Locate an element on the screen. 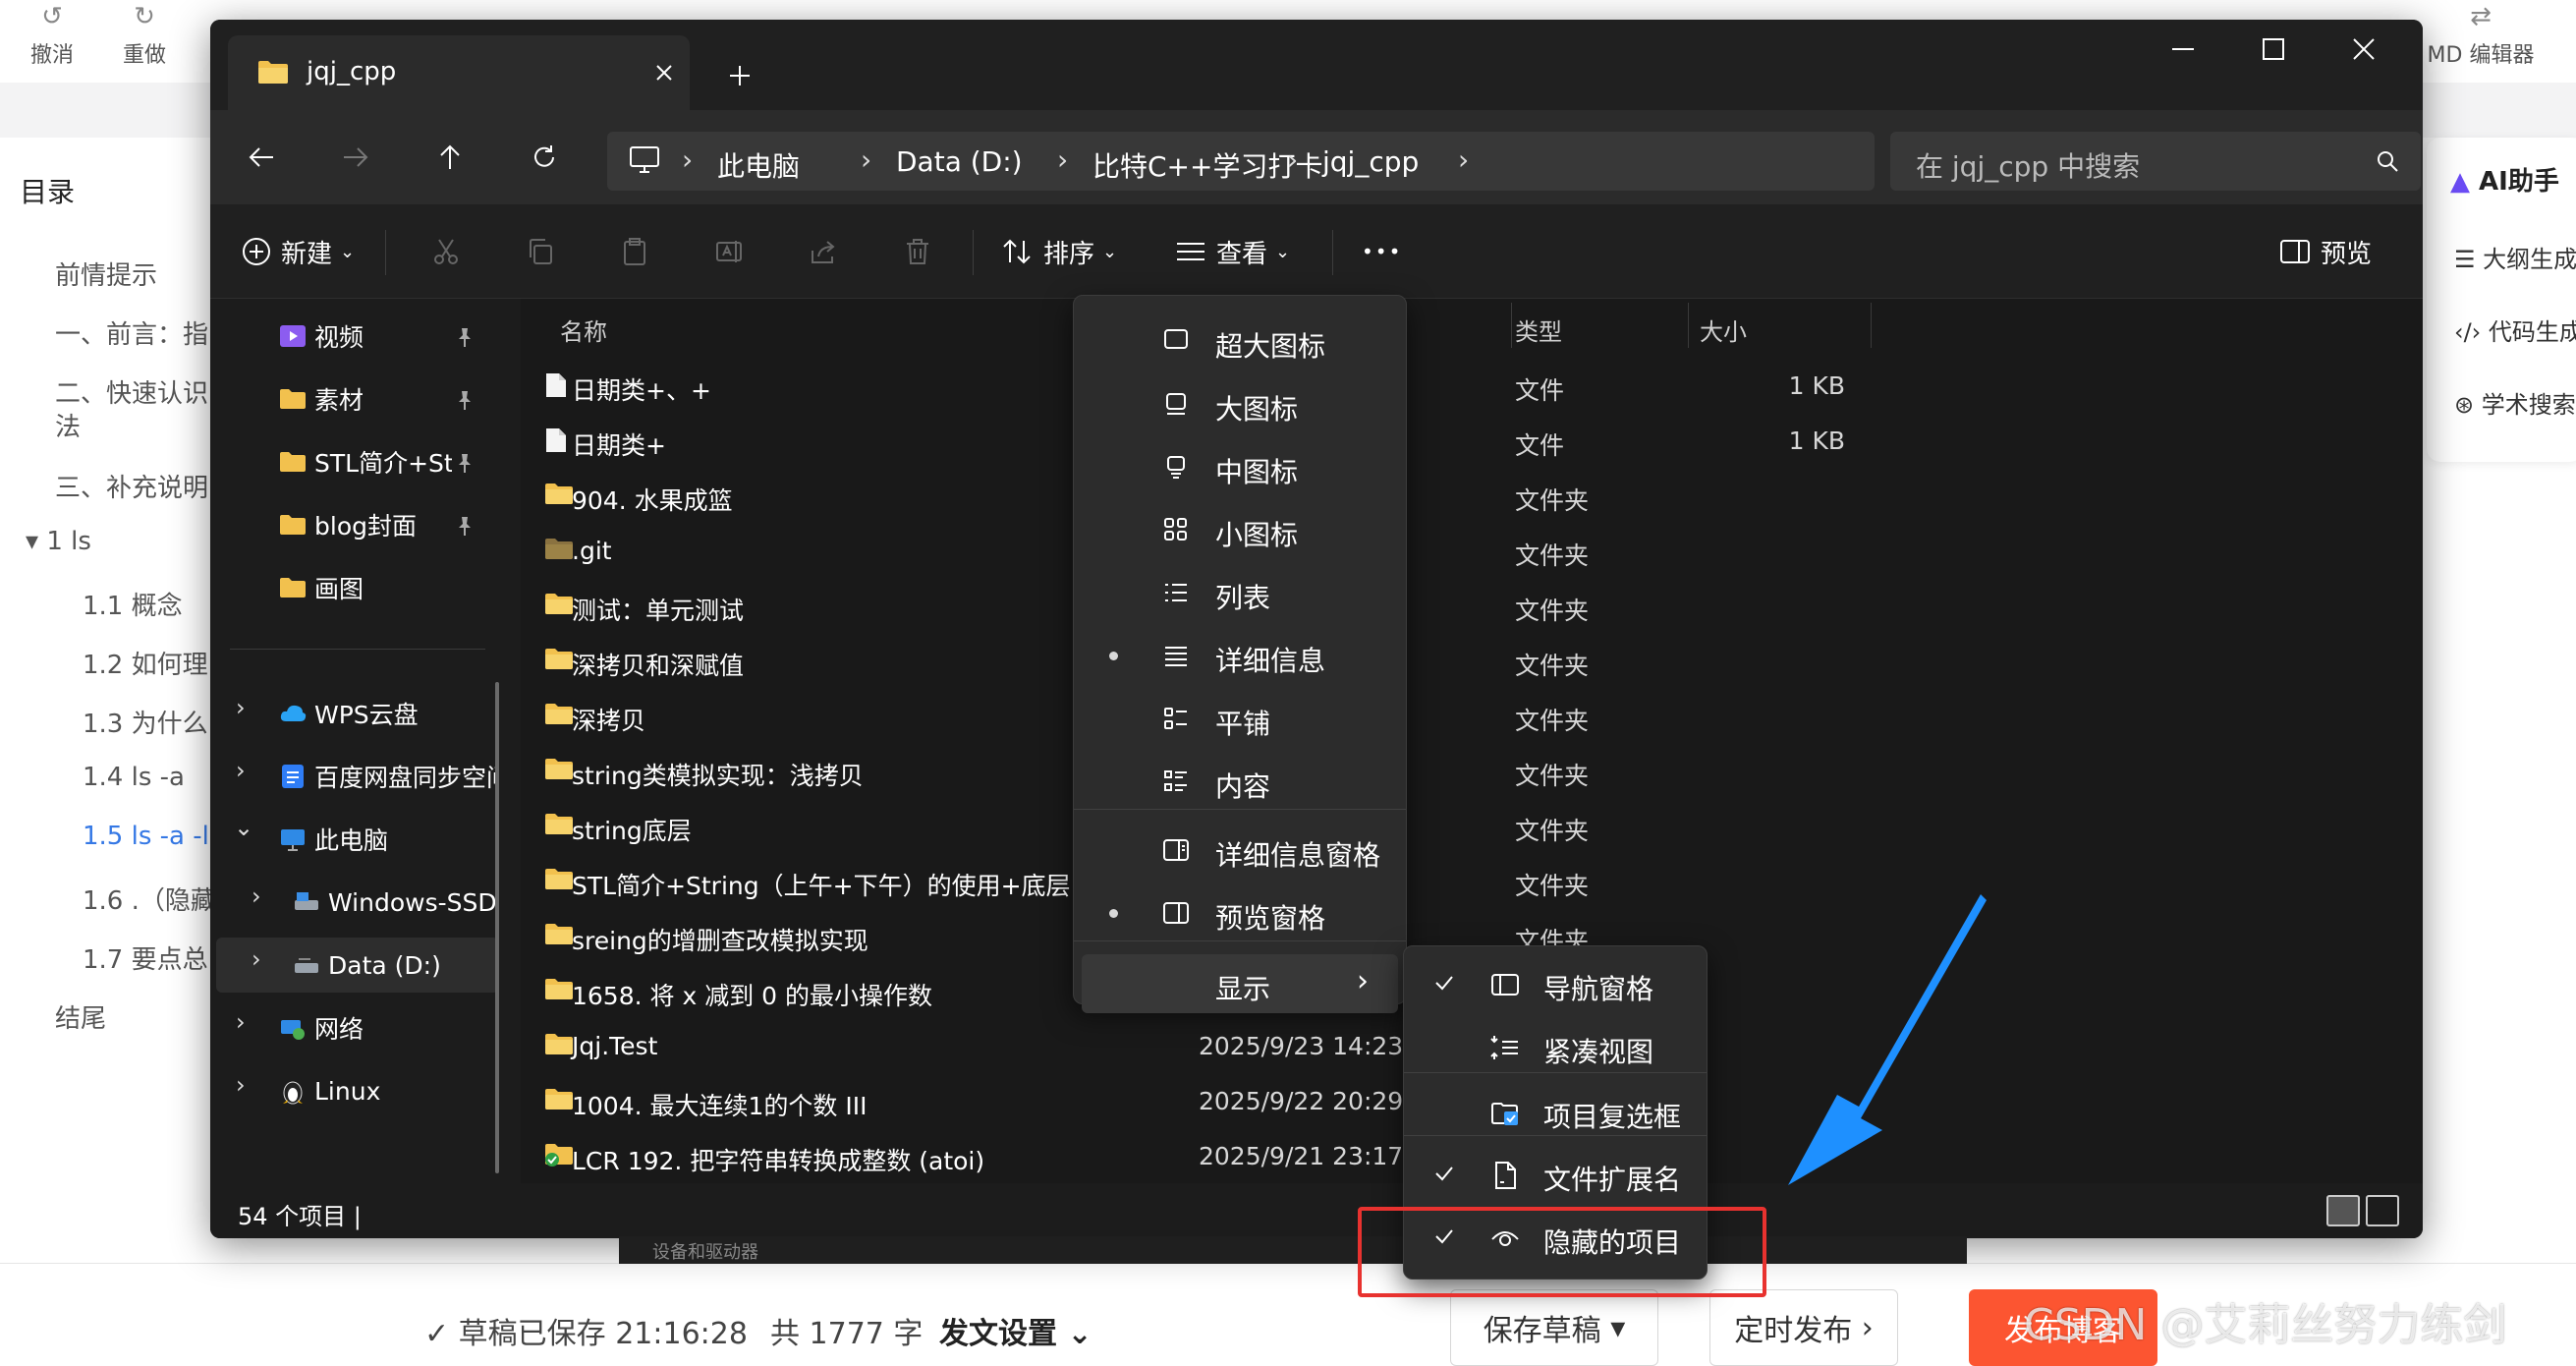 The height and width of the screenshot is (1366, 2576). maximize-button is located at coordinates (2273, 49).